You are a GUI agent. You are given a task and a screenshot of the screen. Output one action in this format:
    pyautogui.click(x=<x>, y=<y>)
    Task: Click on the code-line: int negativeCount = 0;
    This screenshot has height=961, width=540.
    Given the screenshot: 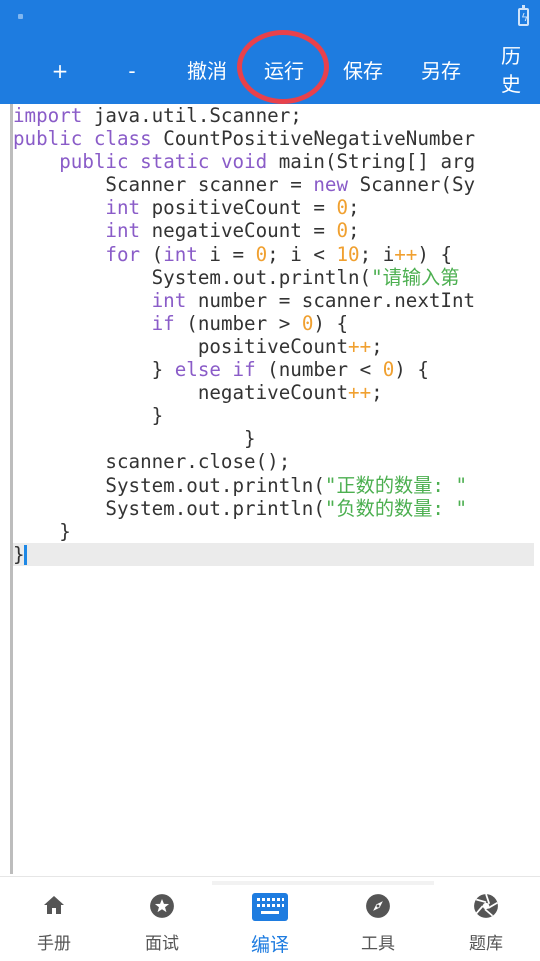 What is the action you would take?
    pyautogui.click(x=186, y=230)
    